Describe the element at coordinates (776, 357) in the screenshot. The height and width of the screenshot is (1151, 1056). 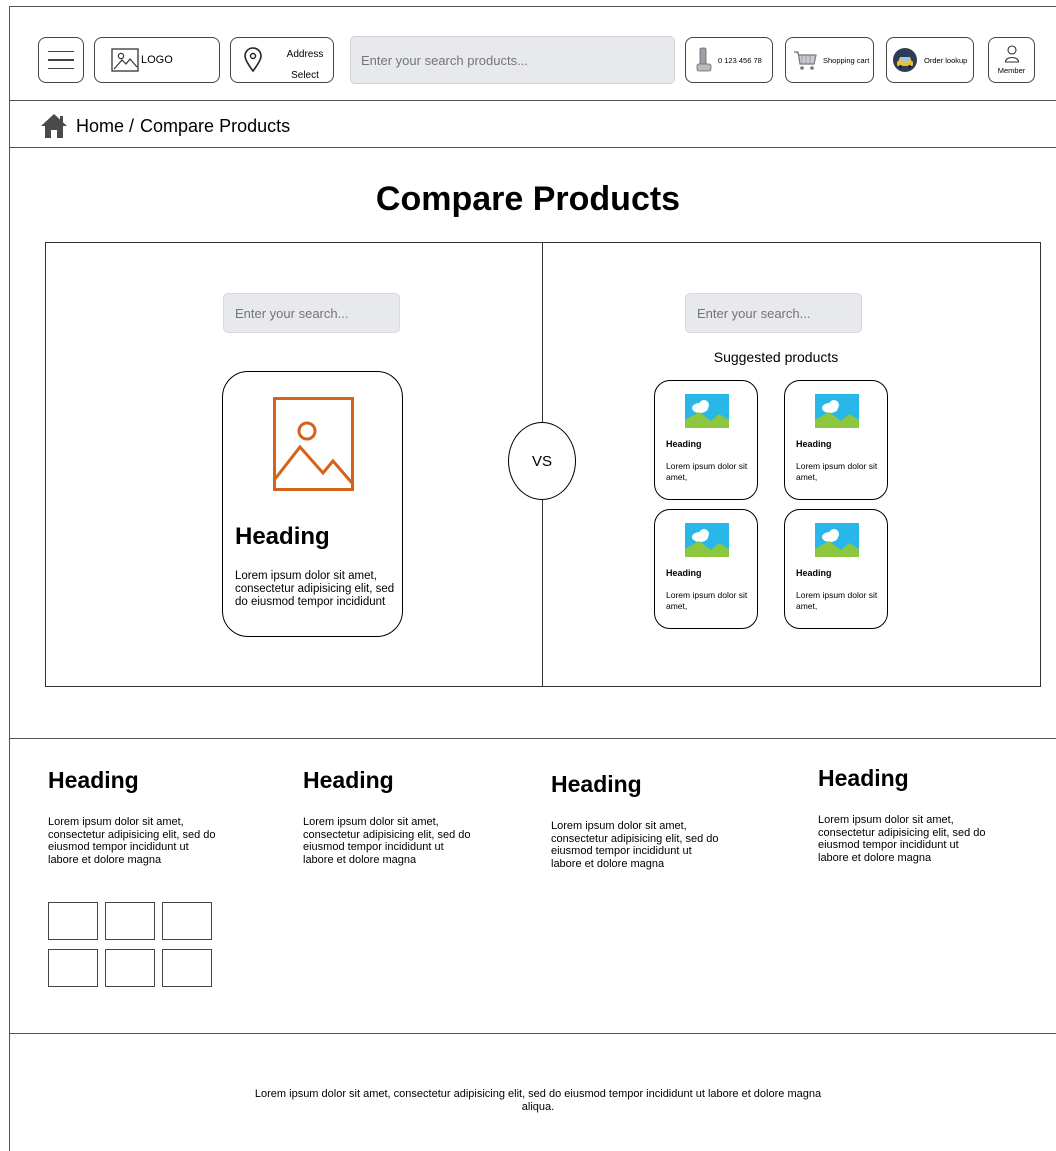
I see `suggested-products-title: Suggested products` at that location.